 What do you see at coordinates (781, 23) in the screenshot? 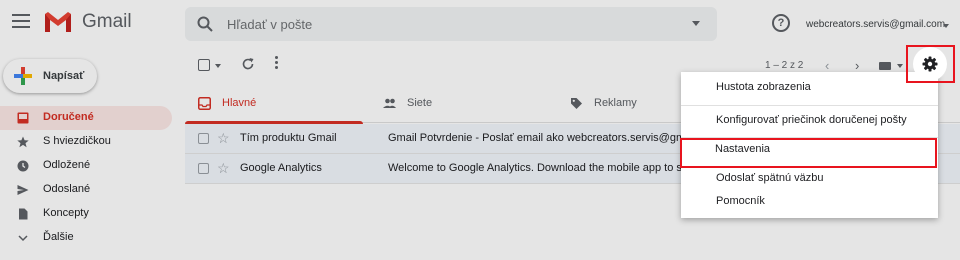
I see `help-icon: ?` at bounding box center [781, 23].